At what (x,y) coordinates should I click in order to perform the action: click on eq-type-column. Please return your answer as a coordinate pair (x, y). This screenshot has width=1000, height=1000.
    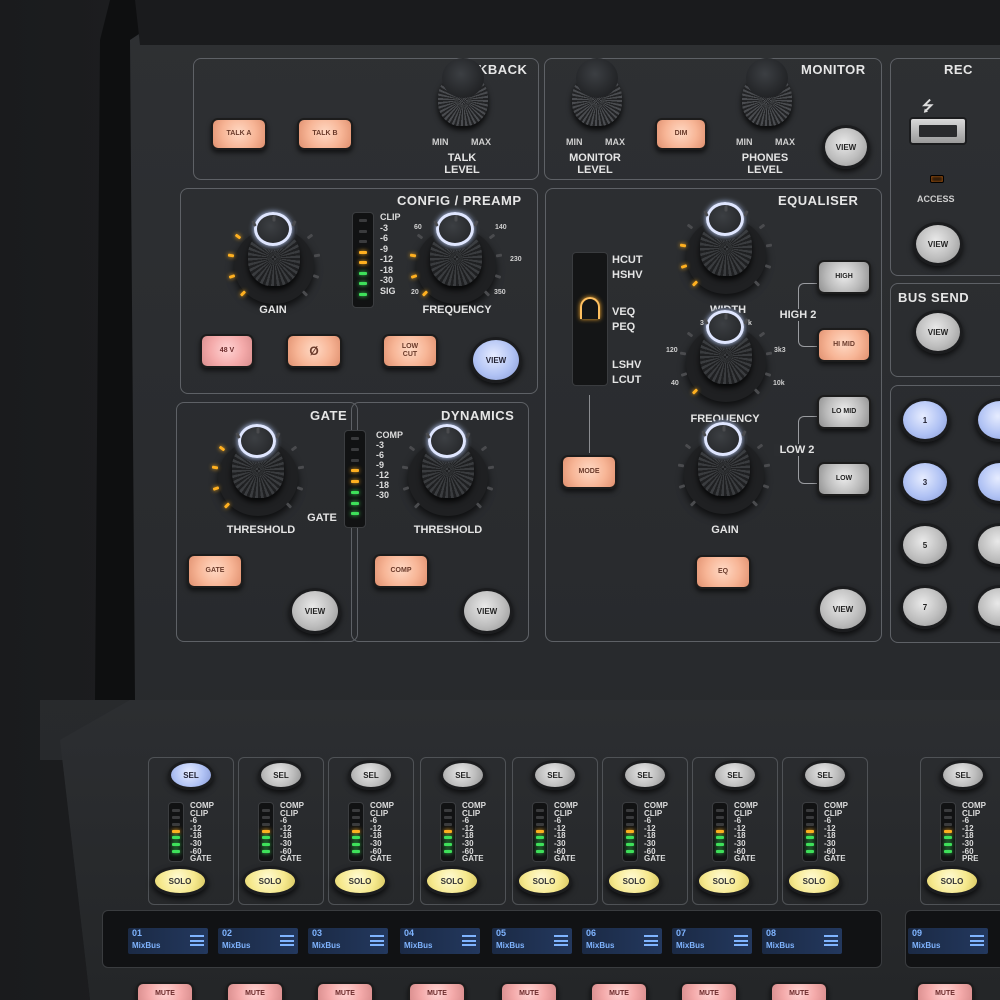
    Looking at the image, I should click on (590, 319).